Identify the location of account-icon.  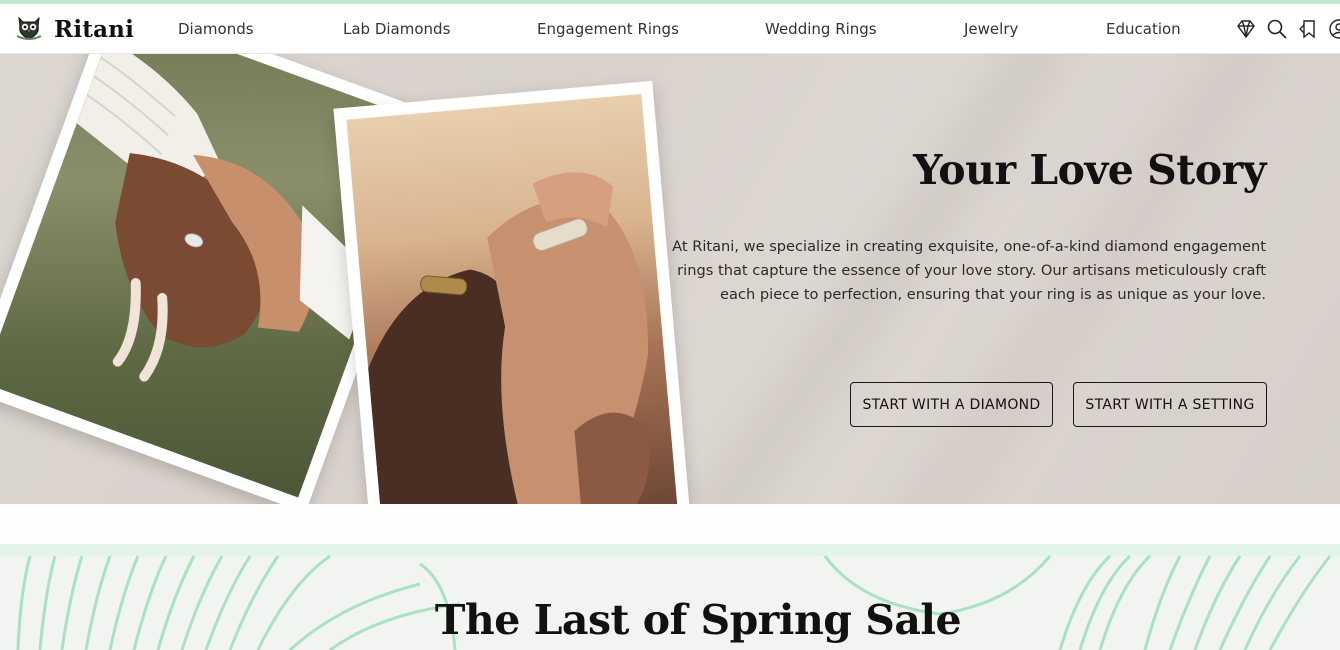
(1333, 29).